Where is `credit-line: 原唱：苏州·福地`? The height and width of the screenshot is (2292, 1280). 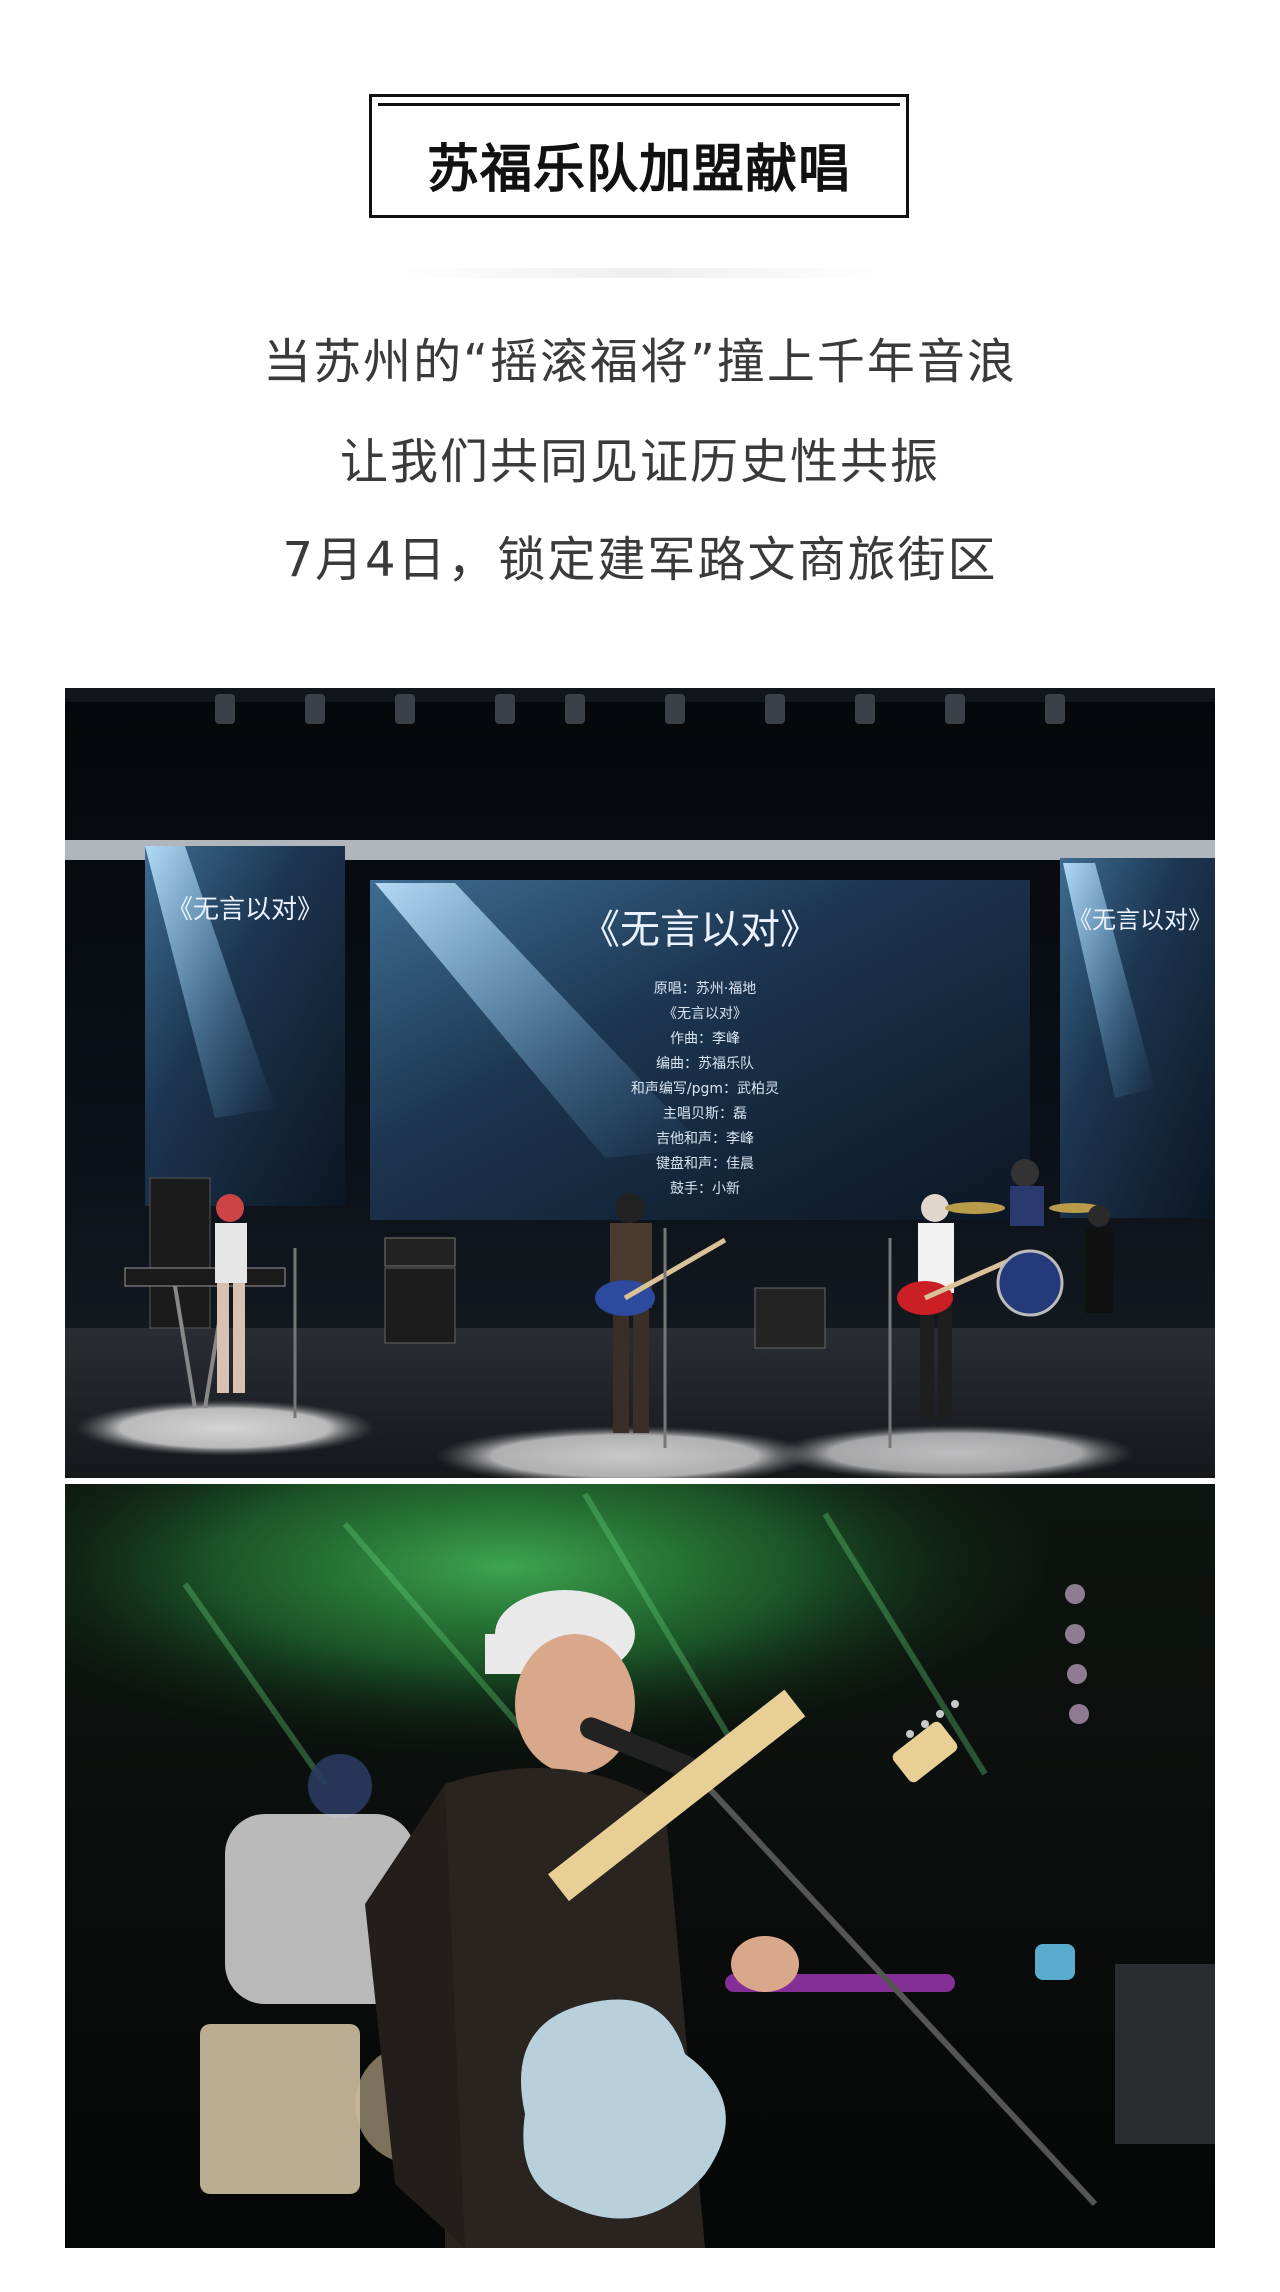
credit-line: 原唱：苏州·福地 is located at coordinates (705, 989).